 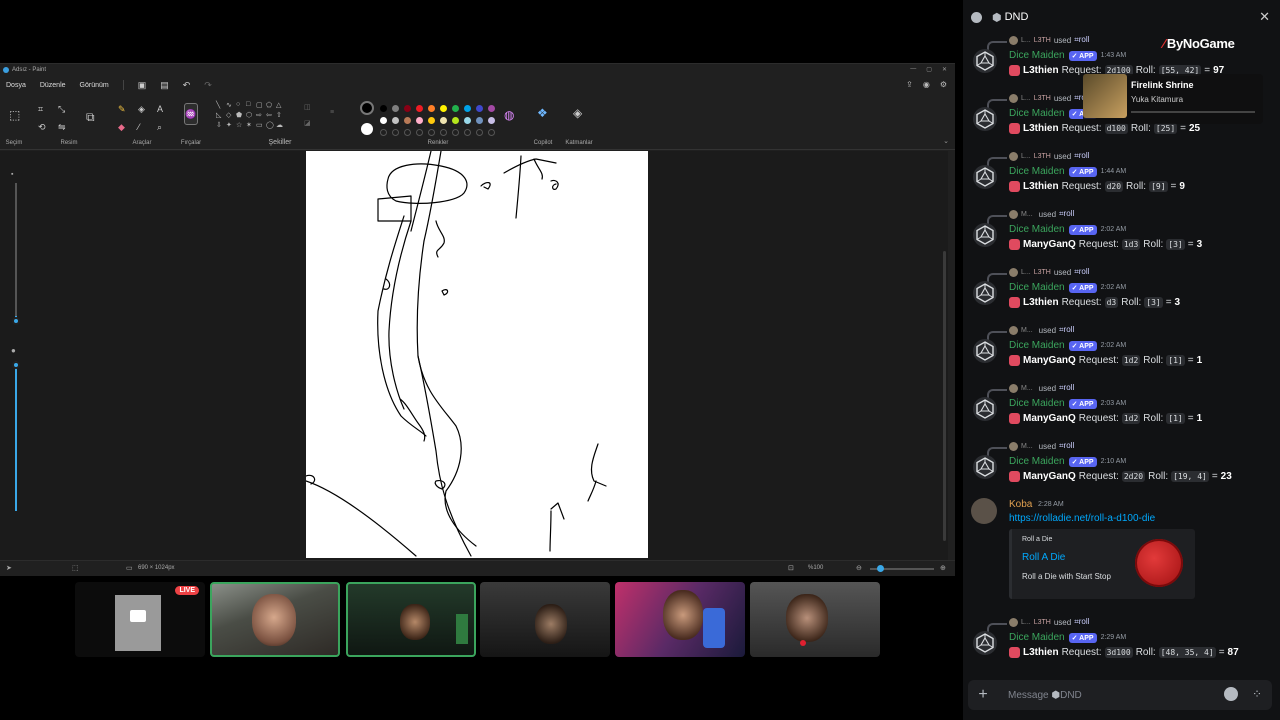 What do you see at coordinates (1264, 17) in the screenshot?
I see `close-panel-icon: ✕` at bounding box center [1264, 17].